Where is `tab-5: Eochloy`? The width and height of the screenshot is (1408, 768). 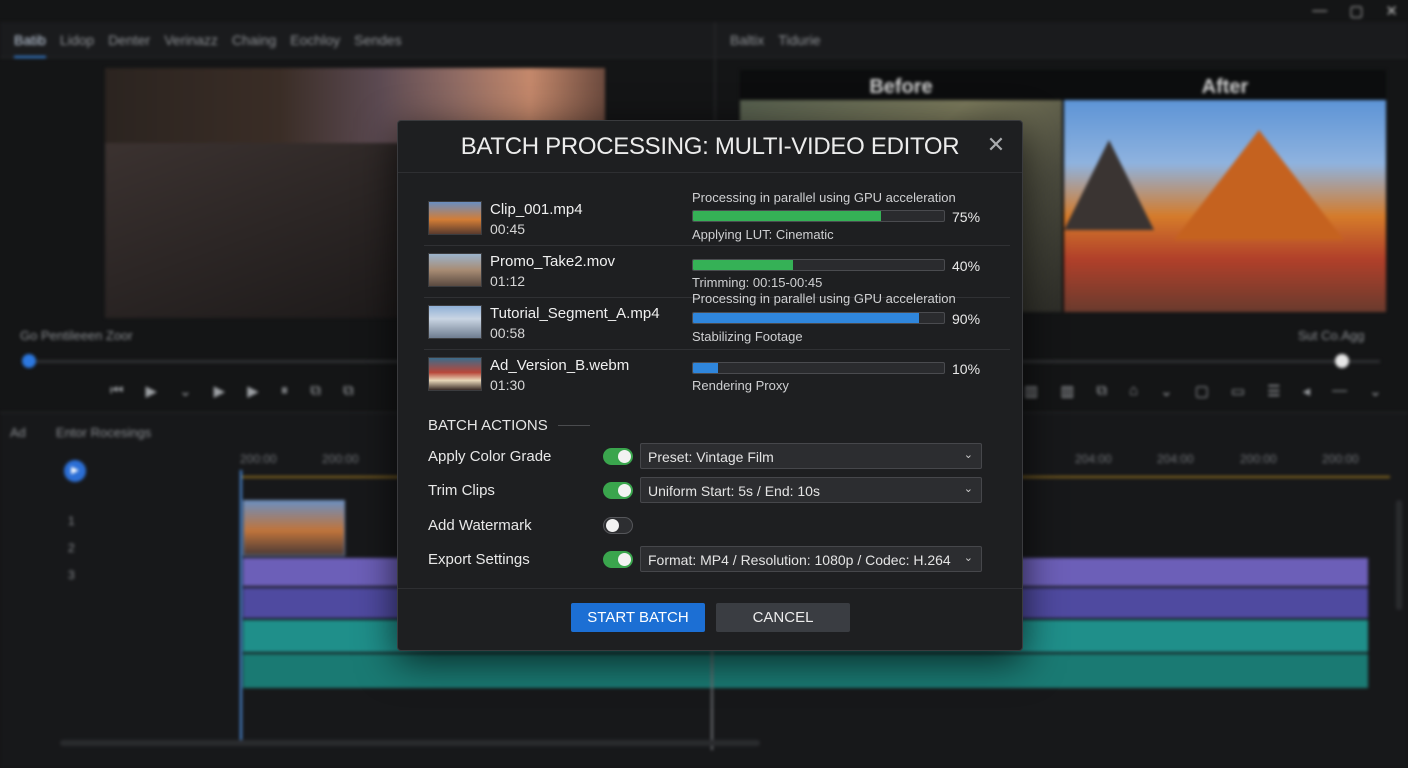 tab-5: Eochloy is located at coordinates (315, 45).